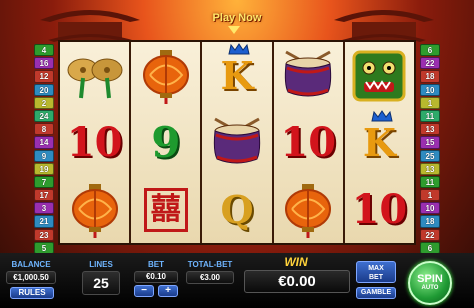 The width and height of the screenshot is (474, 308). Describe the element at coordinates (44, 155) in the screenshot. I see `payline-indicator-left: 9` at that location.